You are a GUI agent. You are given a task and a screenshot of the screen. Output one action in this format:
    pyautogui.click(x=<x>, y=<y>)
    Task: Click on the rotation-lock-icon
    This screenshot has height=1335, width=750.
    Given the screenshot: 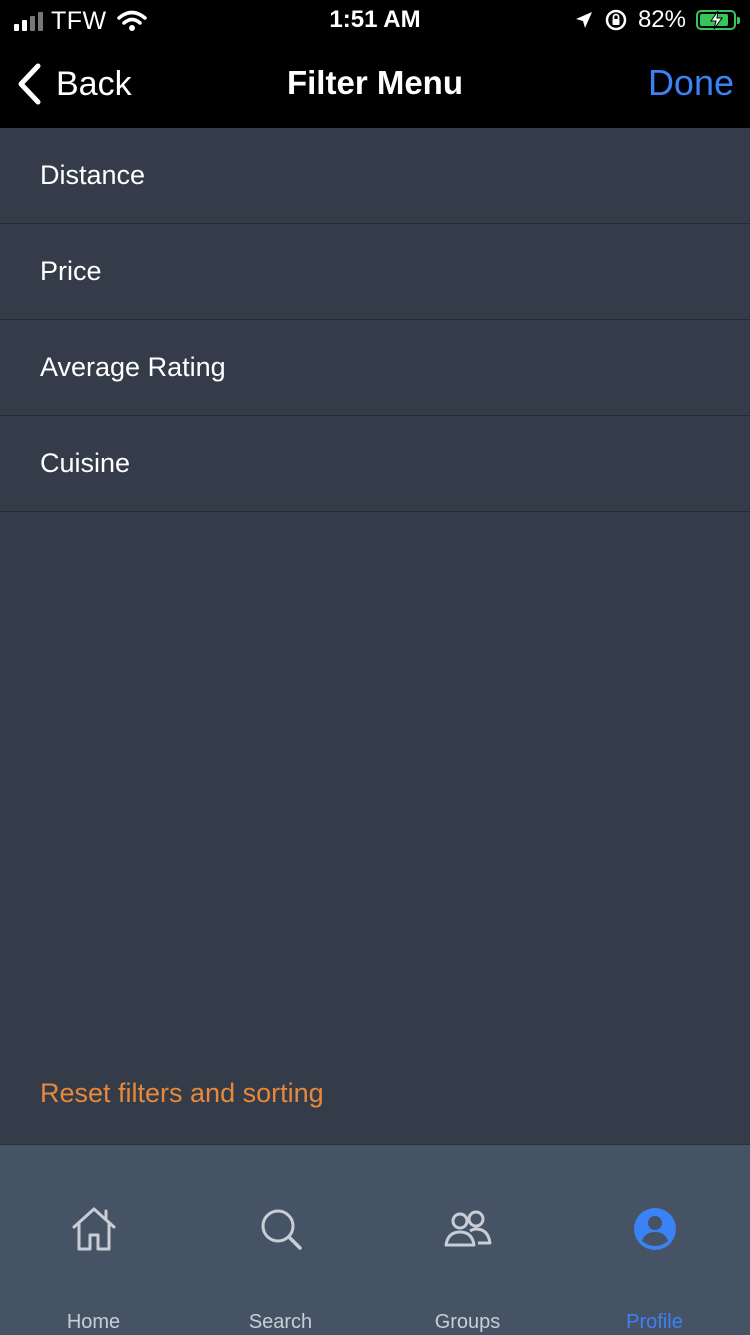 What is the action you would take?
    pyautogui.click(x=616, y=20)
    